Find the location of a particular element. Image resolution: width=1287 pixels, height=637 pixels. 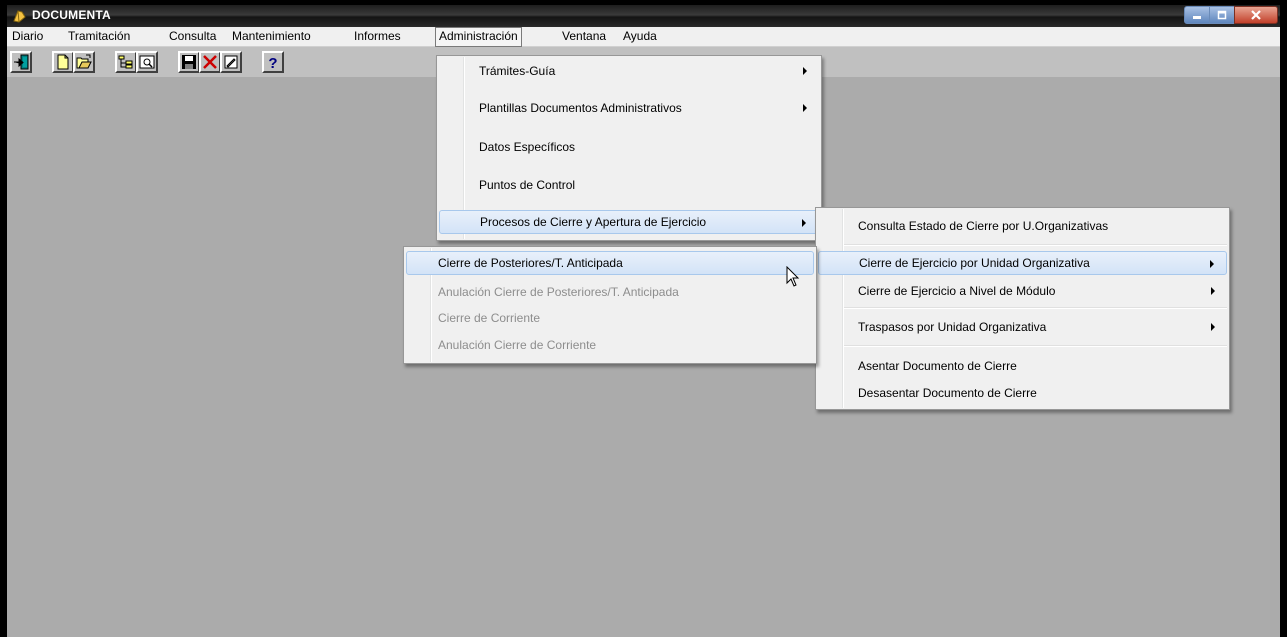

tree-view-button is located at coordinates (126, 62).